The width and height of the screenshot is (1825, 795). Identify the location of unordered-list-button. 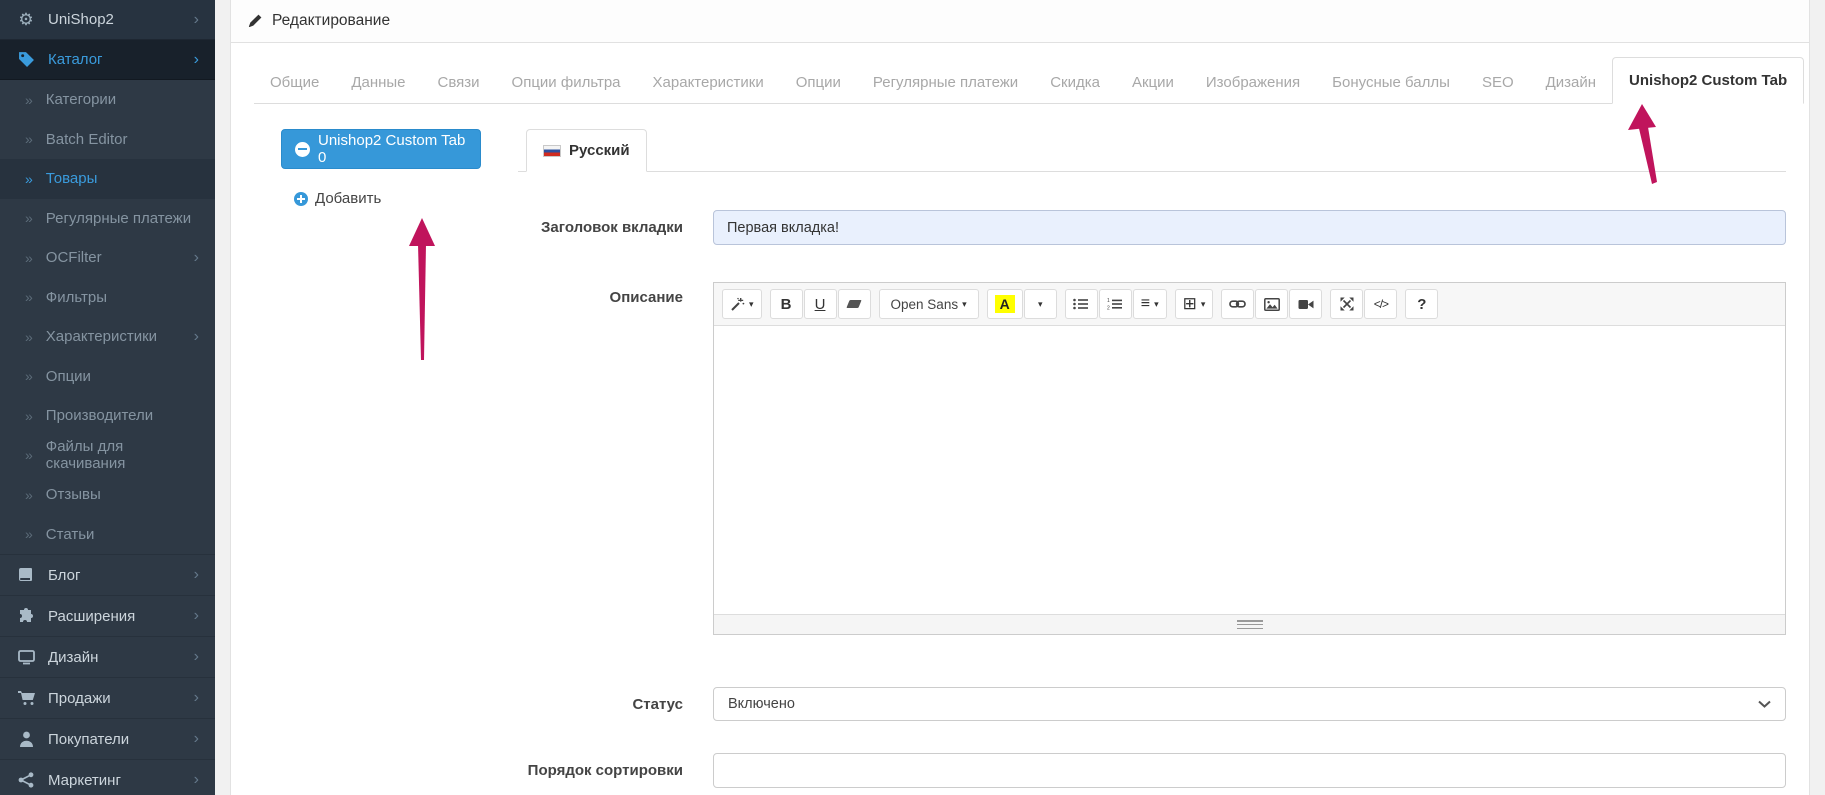
(1081, 304).